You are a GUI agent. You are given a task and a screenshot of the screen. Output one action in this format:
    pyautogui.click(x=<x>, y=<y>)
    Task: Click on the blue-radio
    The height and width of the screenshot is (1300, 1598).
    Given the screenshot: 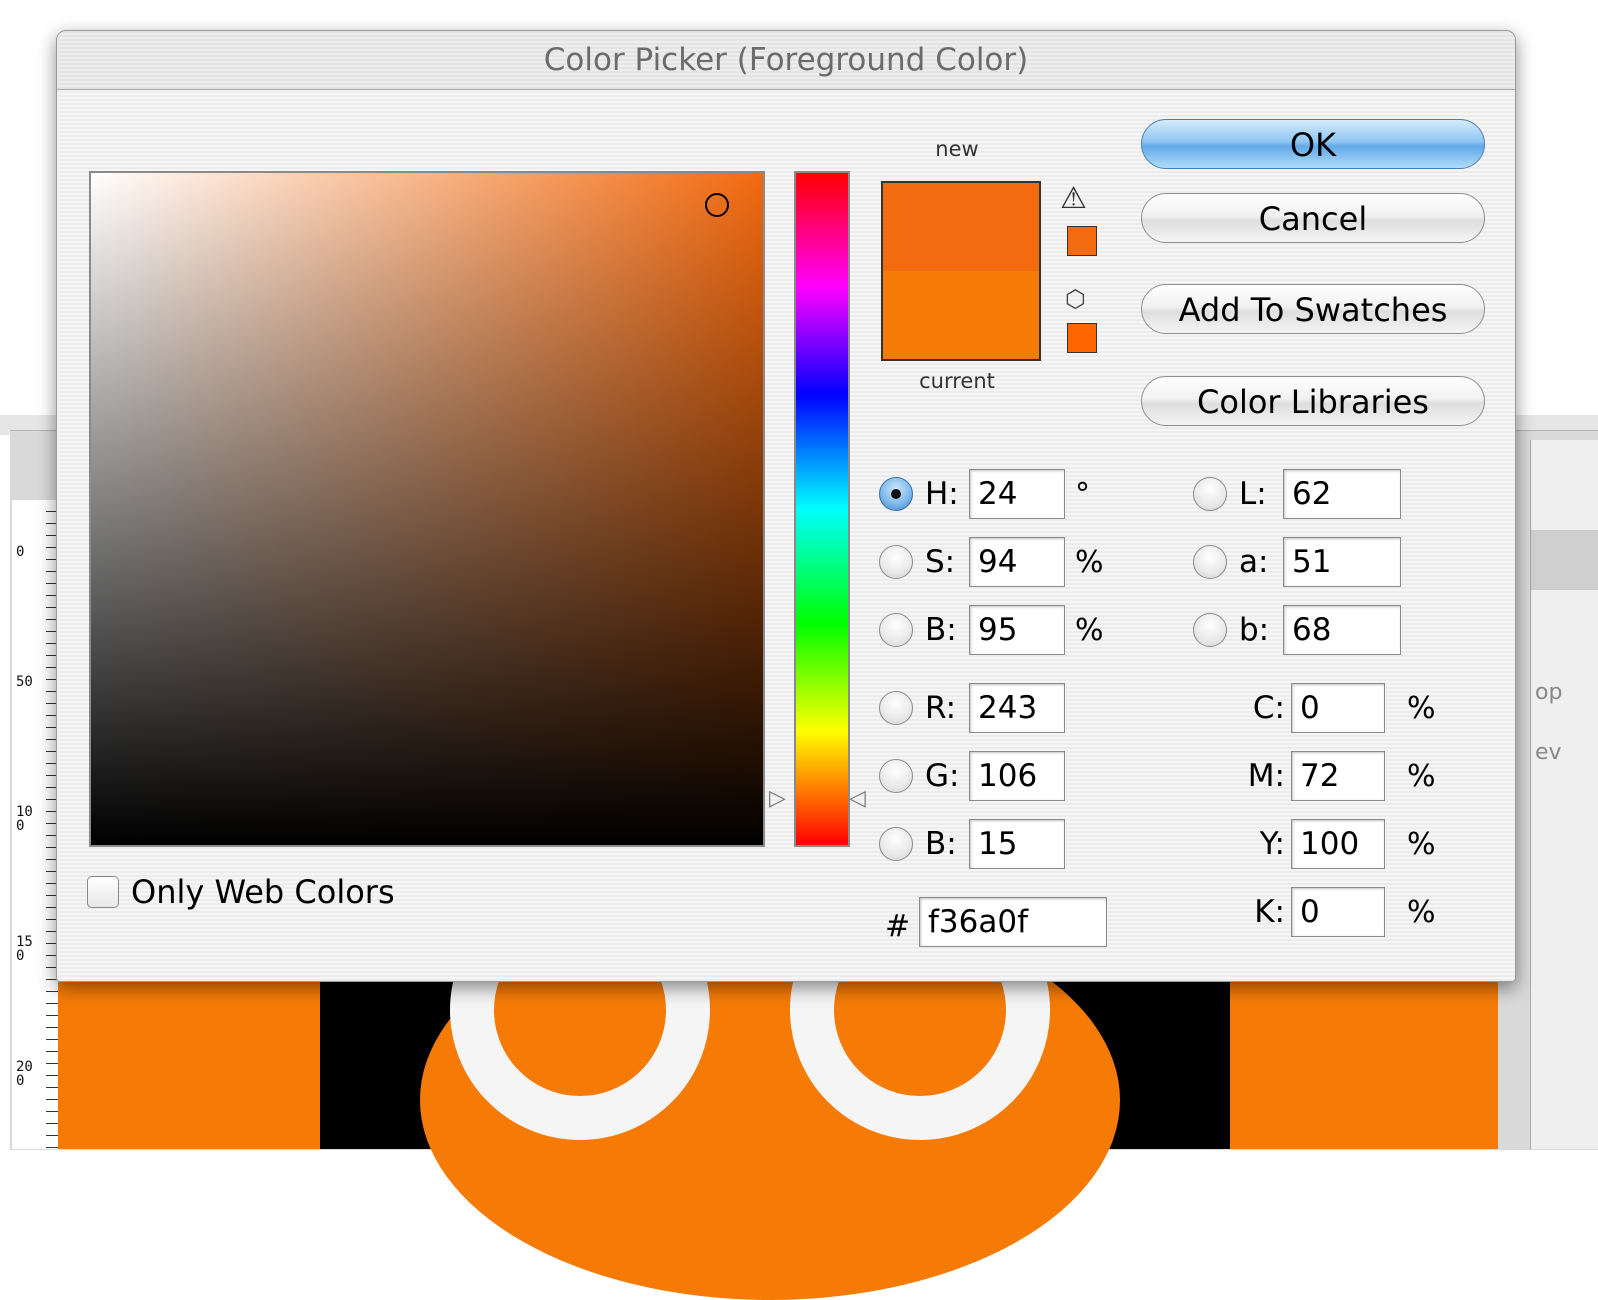 What is the action you would take?
    pyautogui.click(x=896, y=844)
    